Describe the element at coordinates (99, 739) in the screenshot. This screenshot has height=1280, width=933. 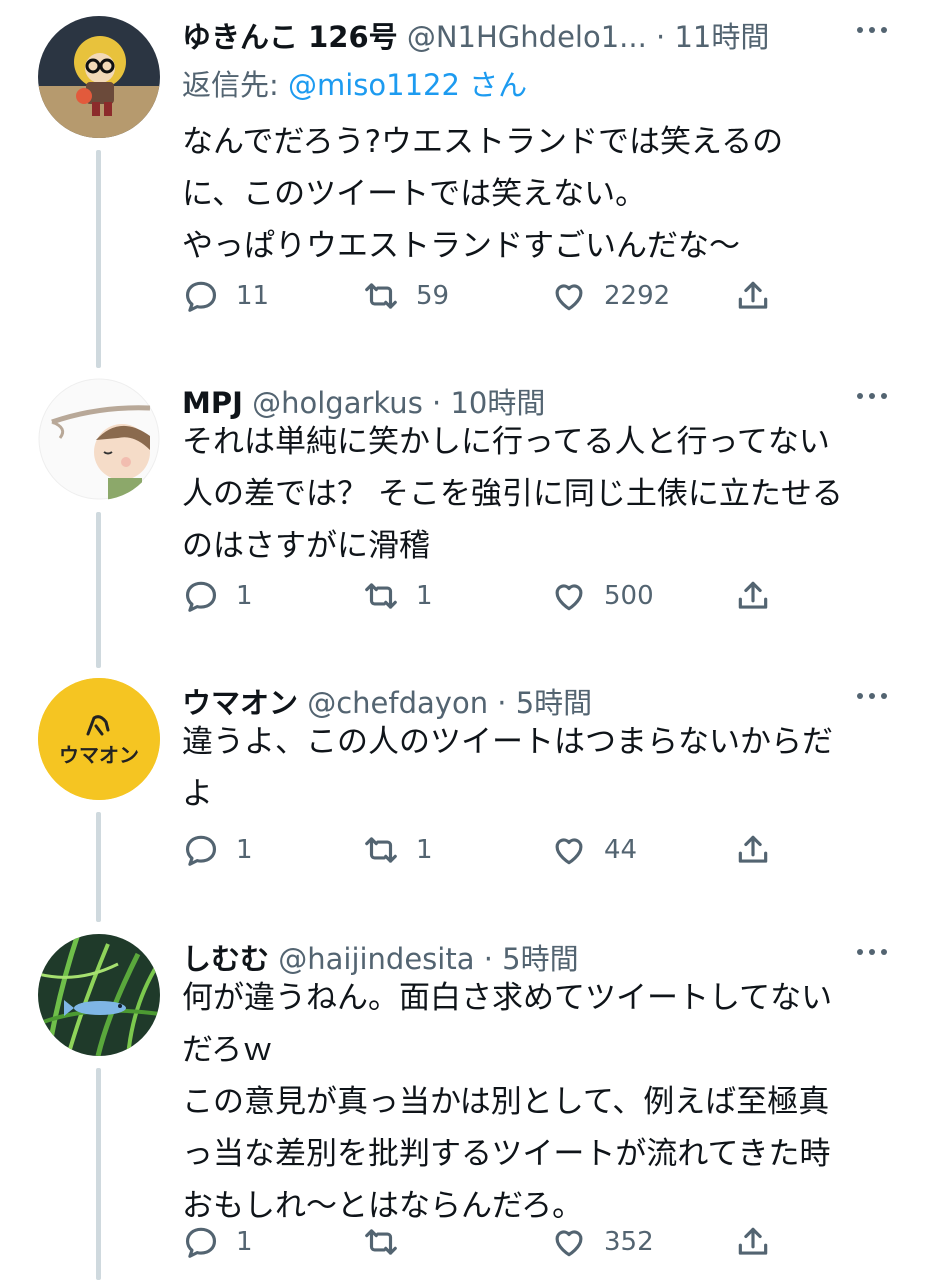
I see `avatar: ウマオン` at that location.